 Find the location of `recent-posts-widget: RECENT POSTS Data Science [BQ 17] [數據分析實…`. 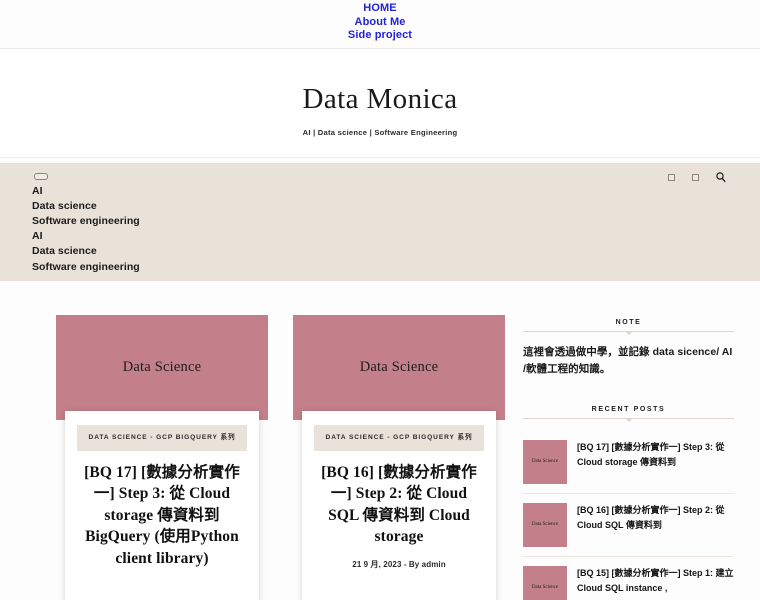

recent-posts-widget: RECENT POSTS Data Science [BQ 17] [數據分析實… is located at coordinates (628, 503).